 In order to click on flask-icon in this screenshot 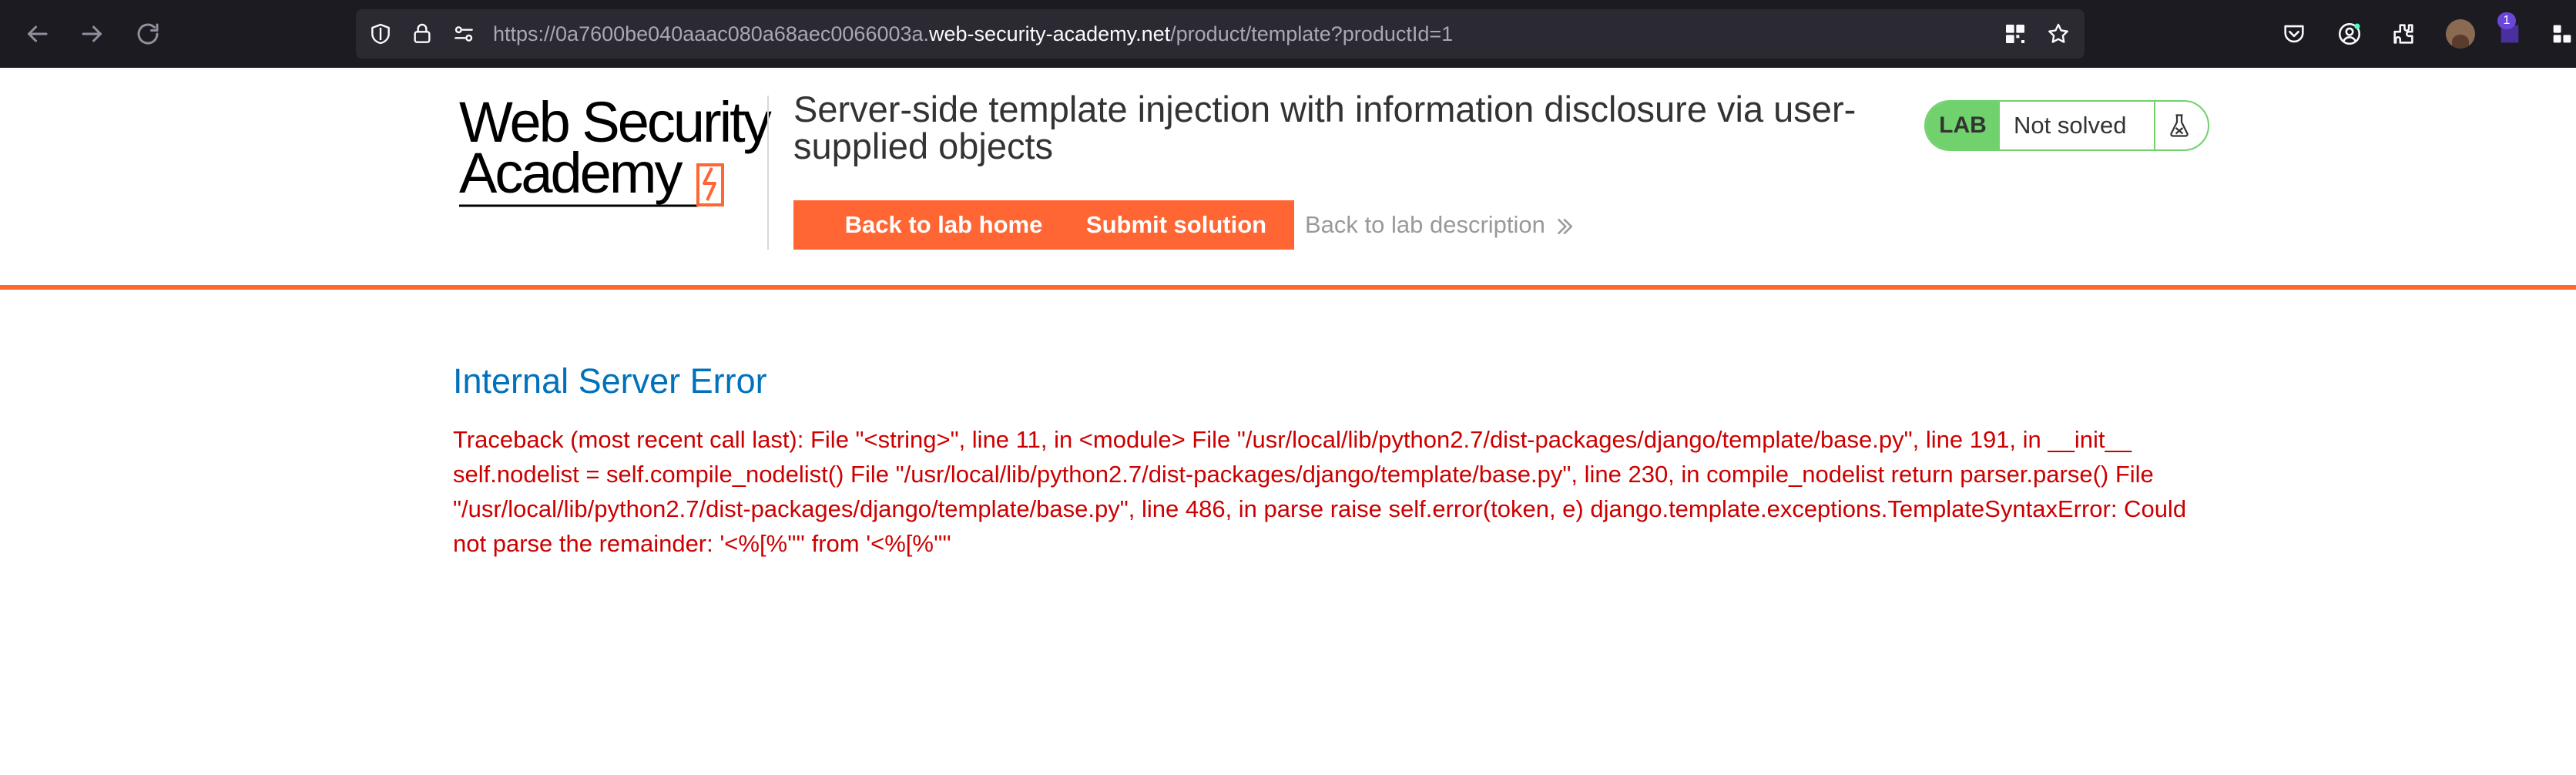, I will do `click(2179, 125)`.